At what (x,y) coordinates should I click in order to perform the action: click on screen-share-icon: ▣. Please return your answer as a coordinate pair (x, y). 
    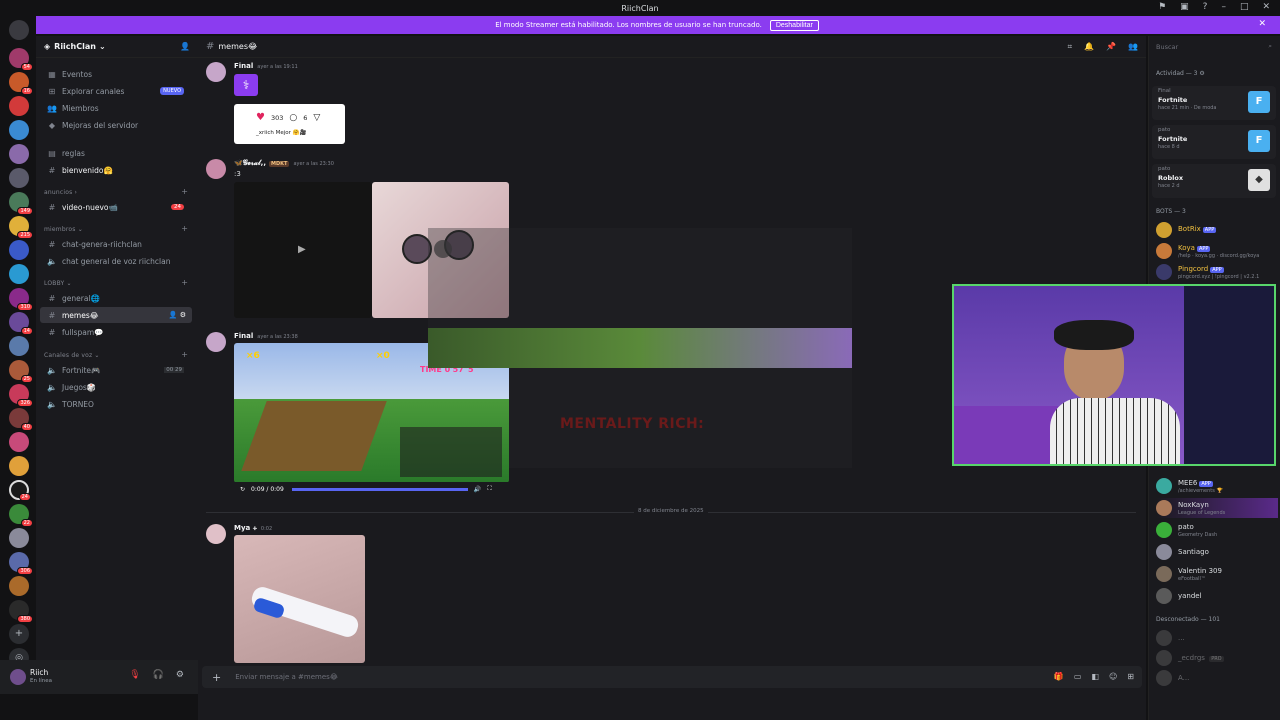
    Looking at the image, I should click on (1184, 7).